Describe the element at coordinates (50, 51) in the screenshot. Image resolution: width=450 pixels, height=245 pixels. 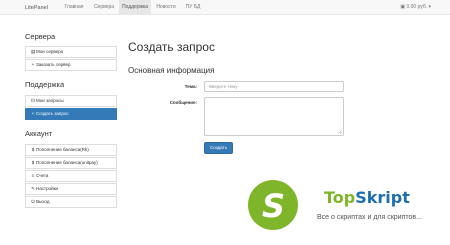
I see `sidebar-item-label: Мои сервера` at that location.